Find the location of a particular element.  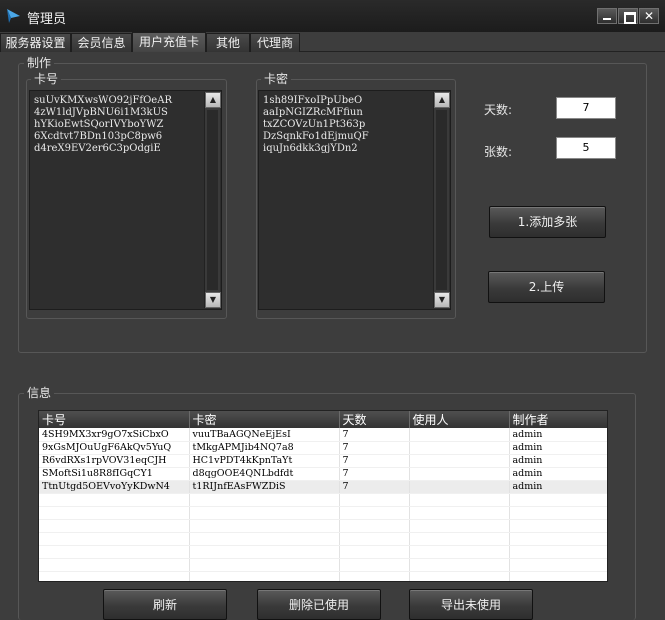

tab-other: 其他 is located at coordinates (228, 42).